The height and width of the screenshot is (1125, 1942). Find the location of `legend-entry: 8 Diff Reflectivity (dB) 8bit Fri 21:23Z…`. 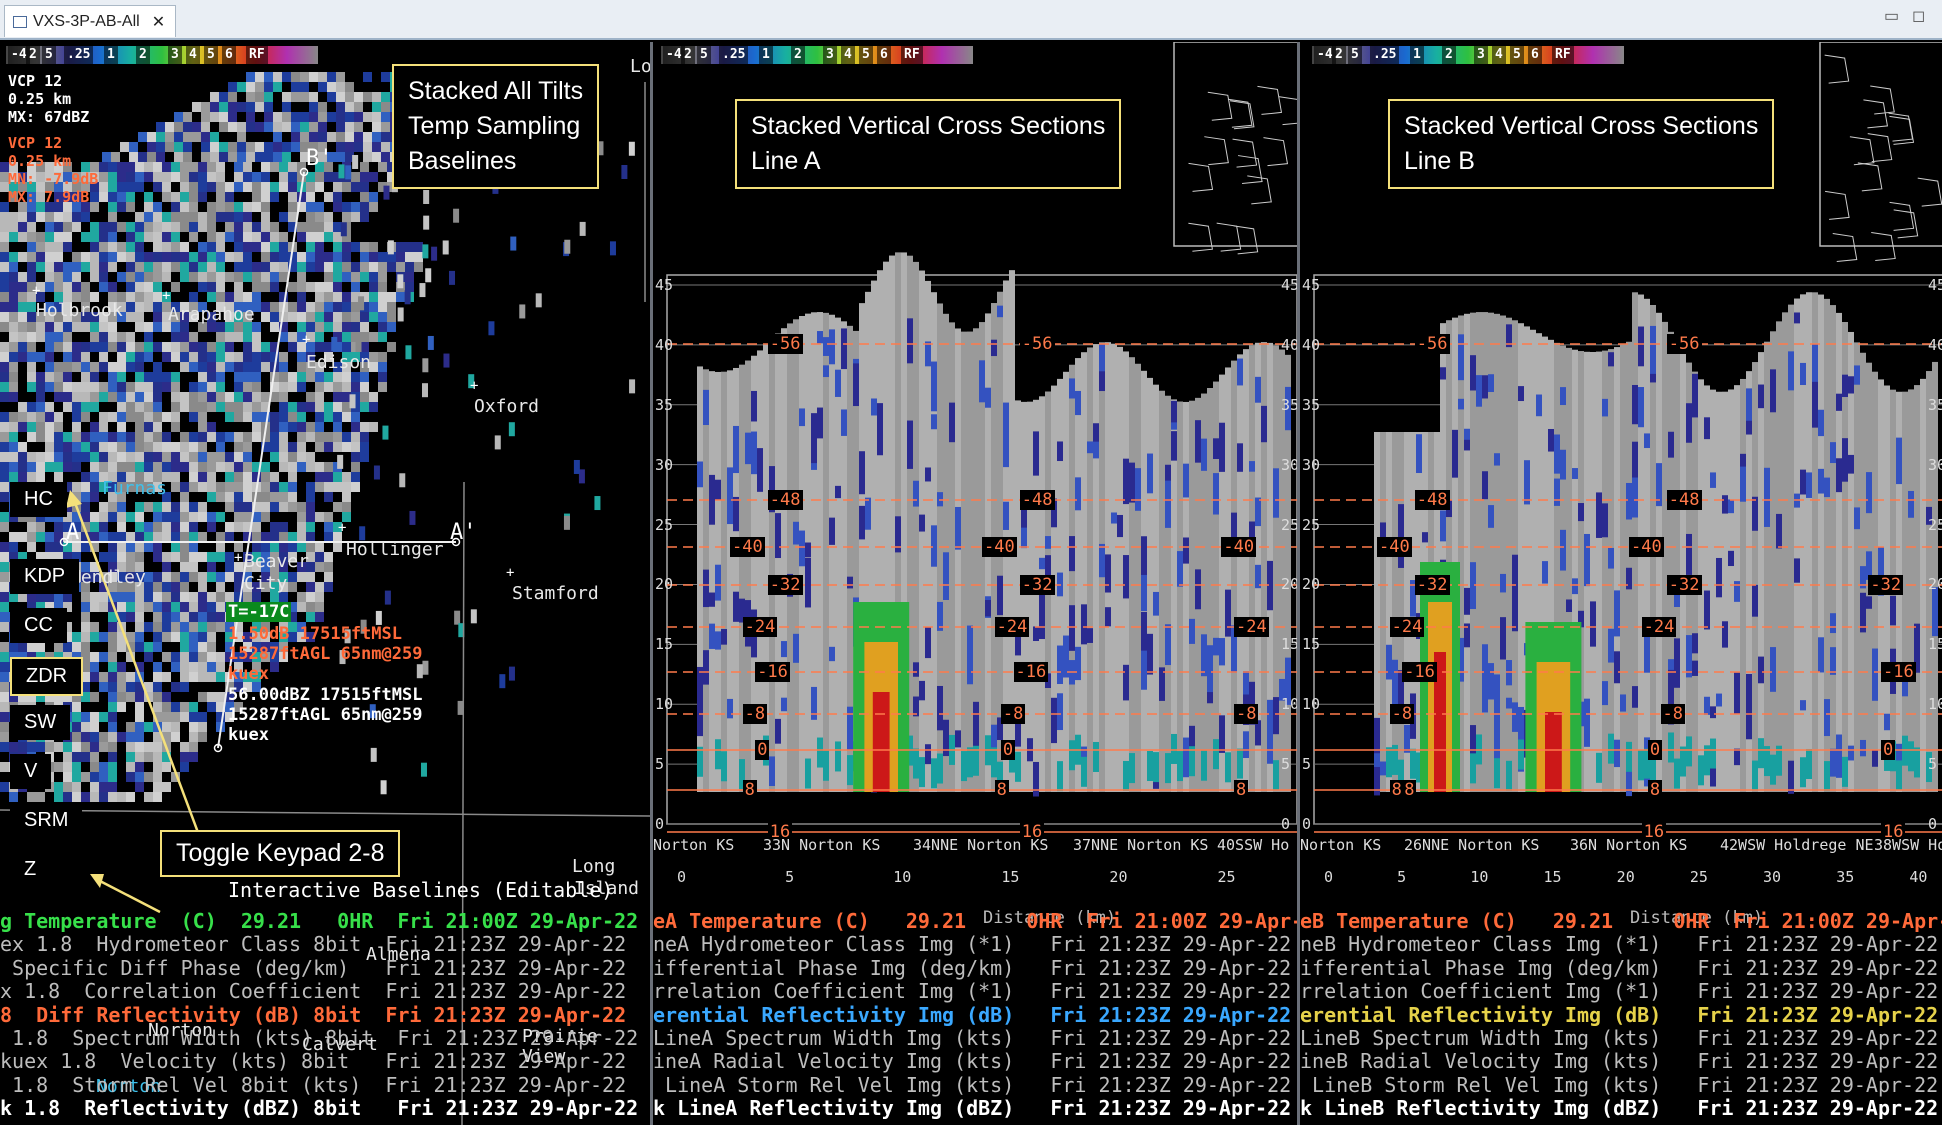

legend-entry: 8 Diff Reflectivity (dB) 8bit Fri 21:23Z… is located at coordinates (319, 1015).